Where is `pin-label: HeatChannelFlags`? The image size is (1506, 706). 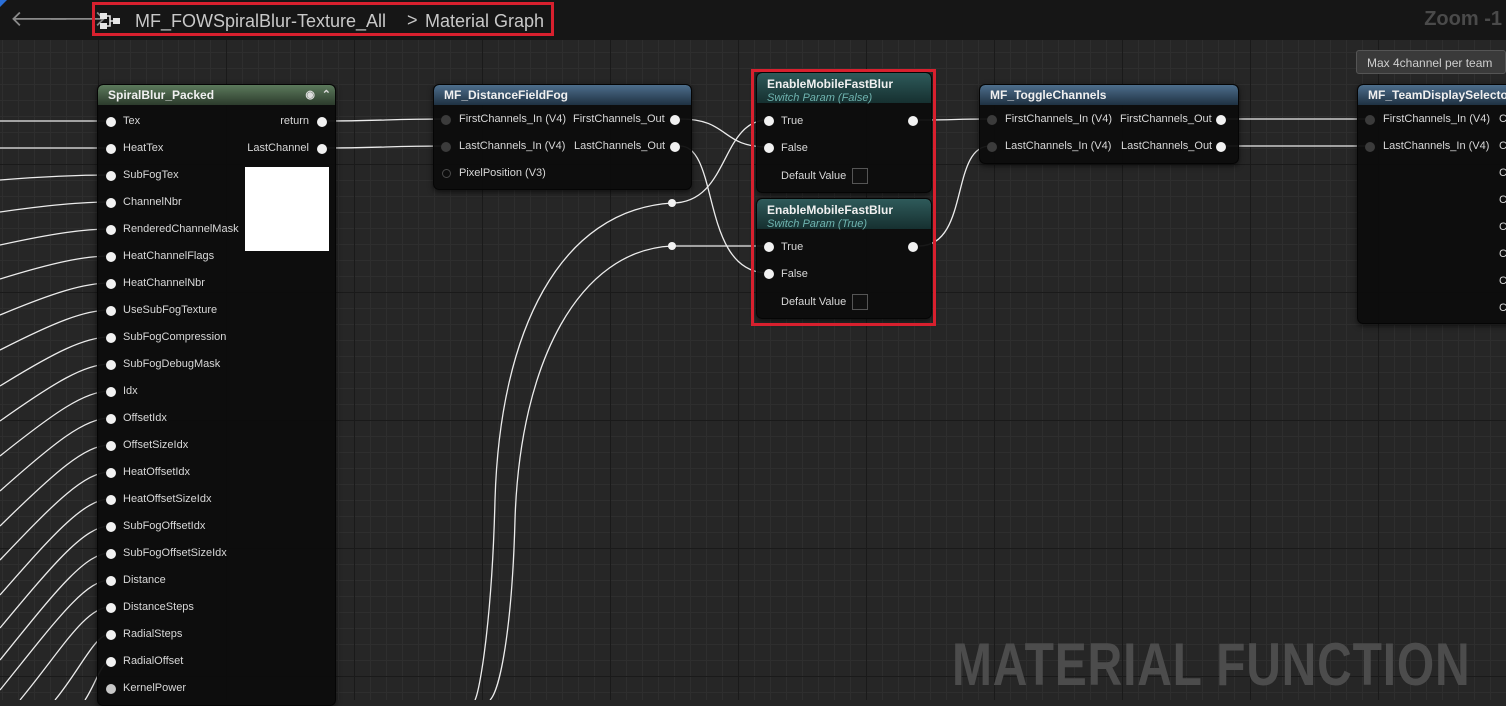
pin-label: HeatChannelFlags is located at coordinates (169, 256).